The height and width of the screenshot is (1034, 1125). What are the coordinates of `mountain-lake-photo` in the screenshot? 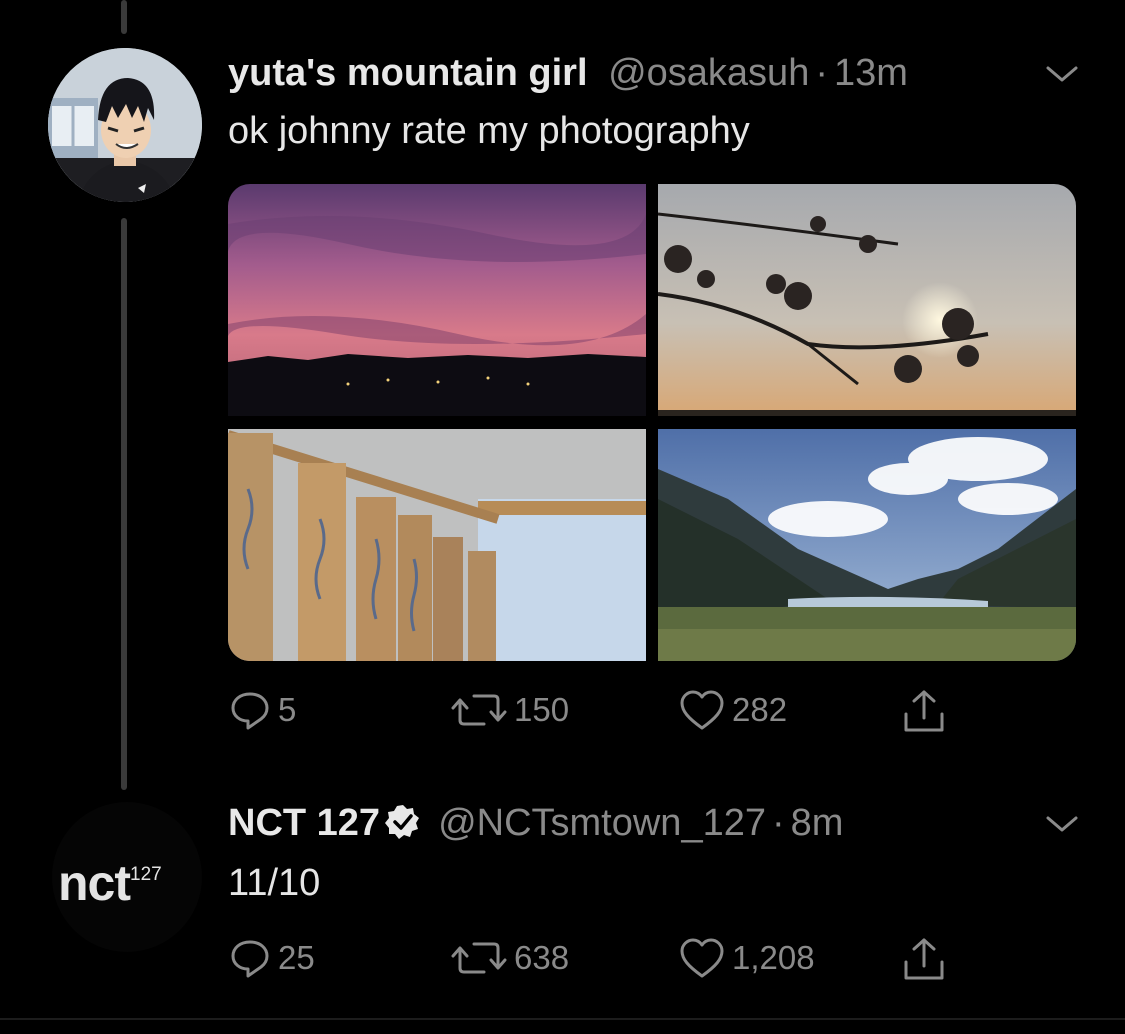 It's located at (867, 545).